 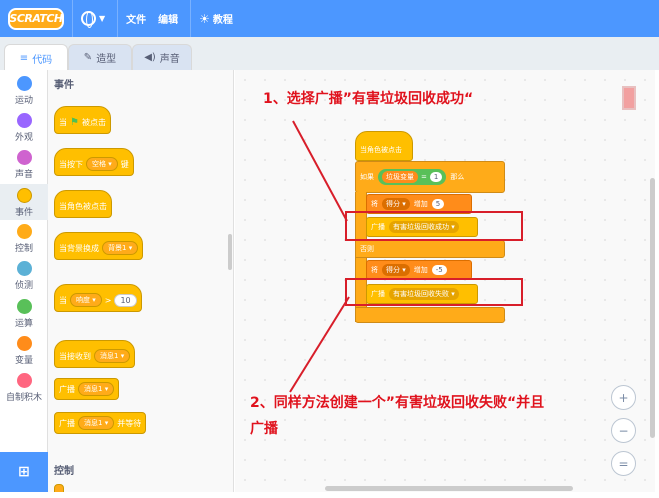 What do you see at coordinates (623, 397) in the screenshot?
I see `zoom-in-button: +` at bounding box center [623, 397].